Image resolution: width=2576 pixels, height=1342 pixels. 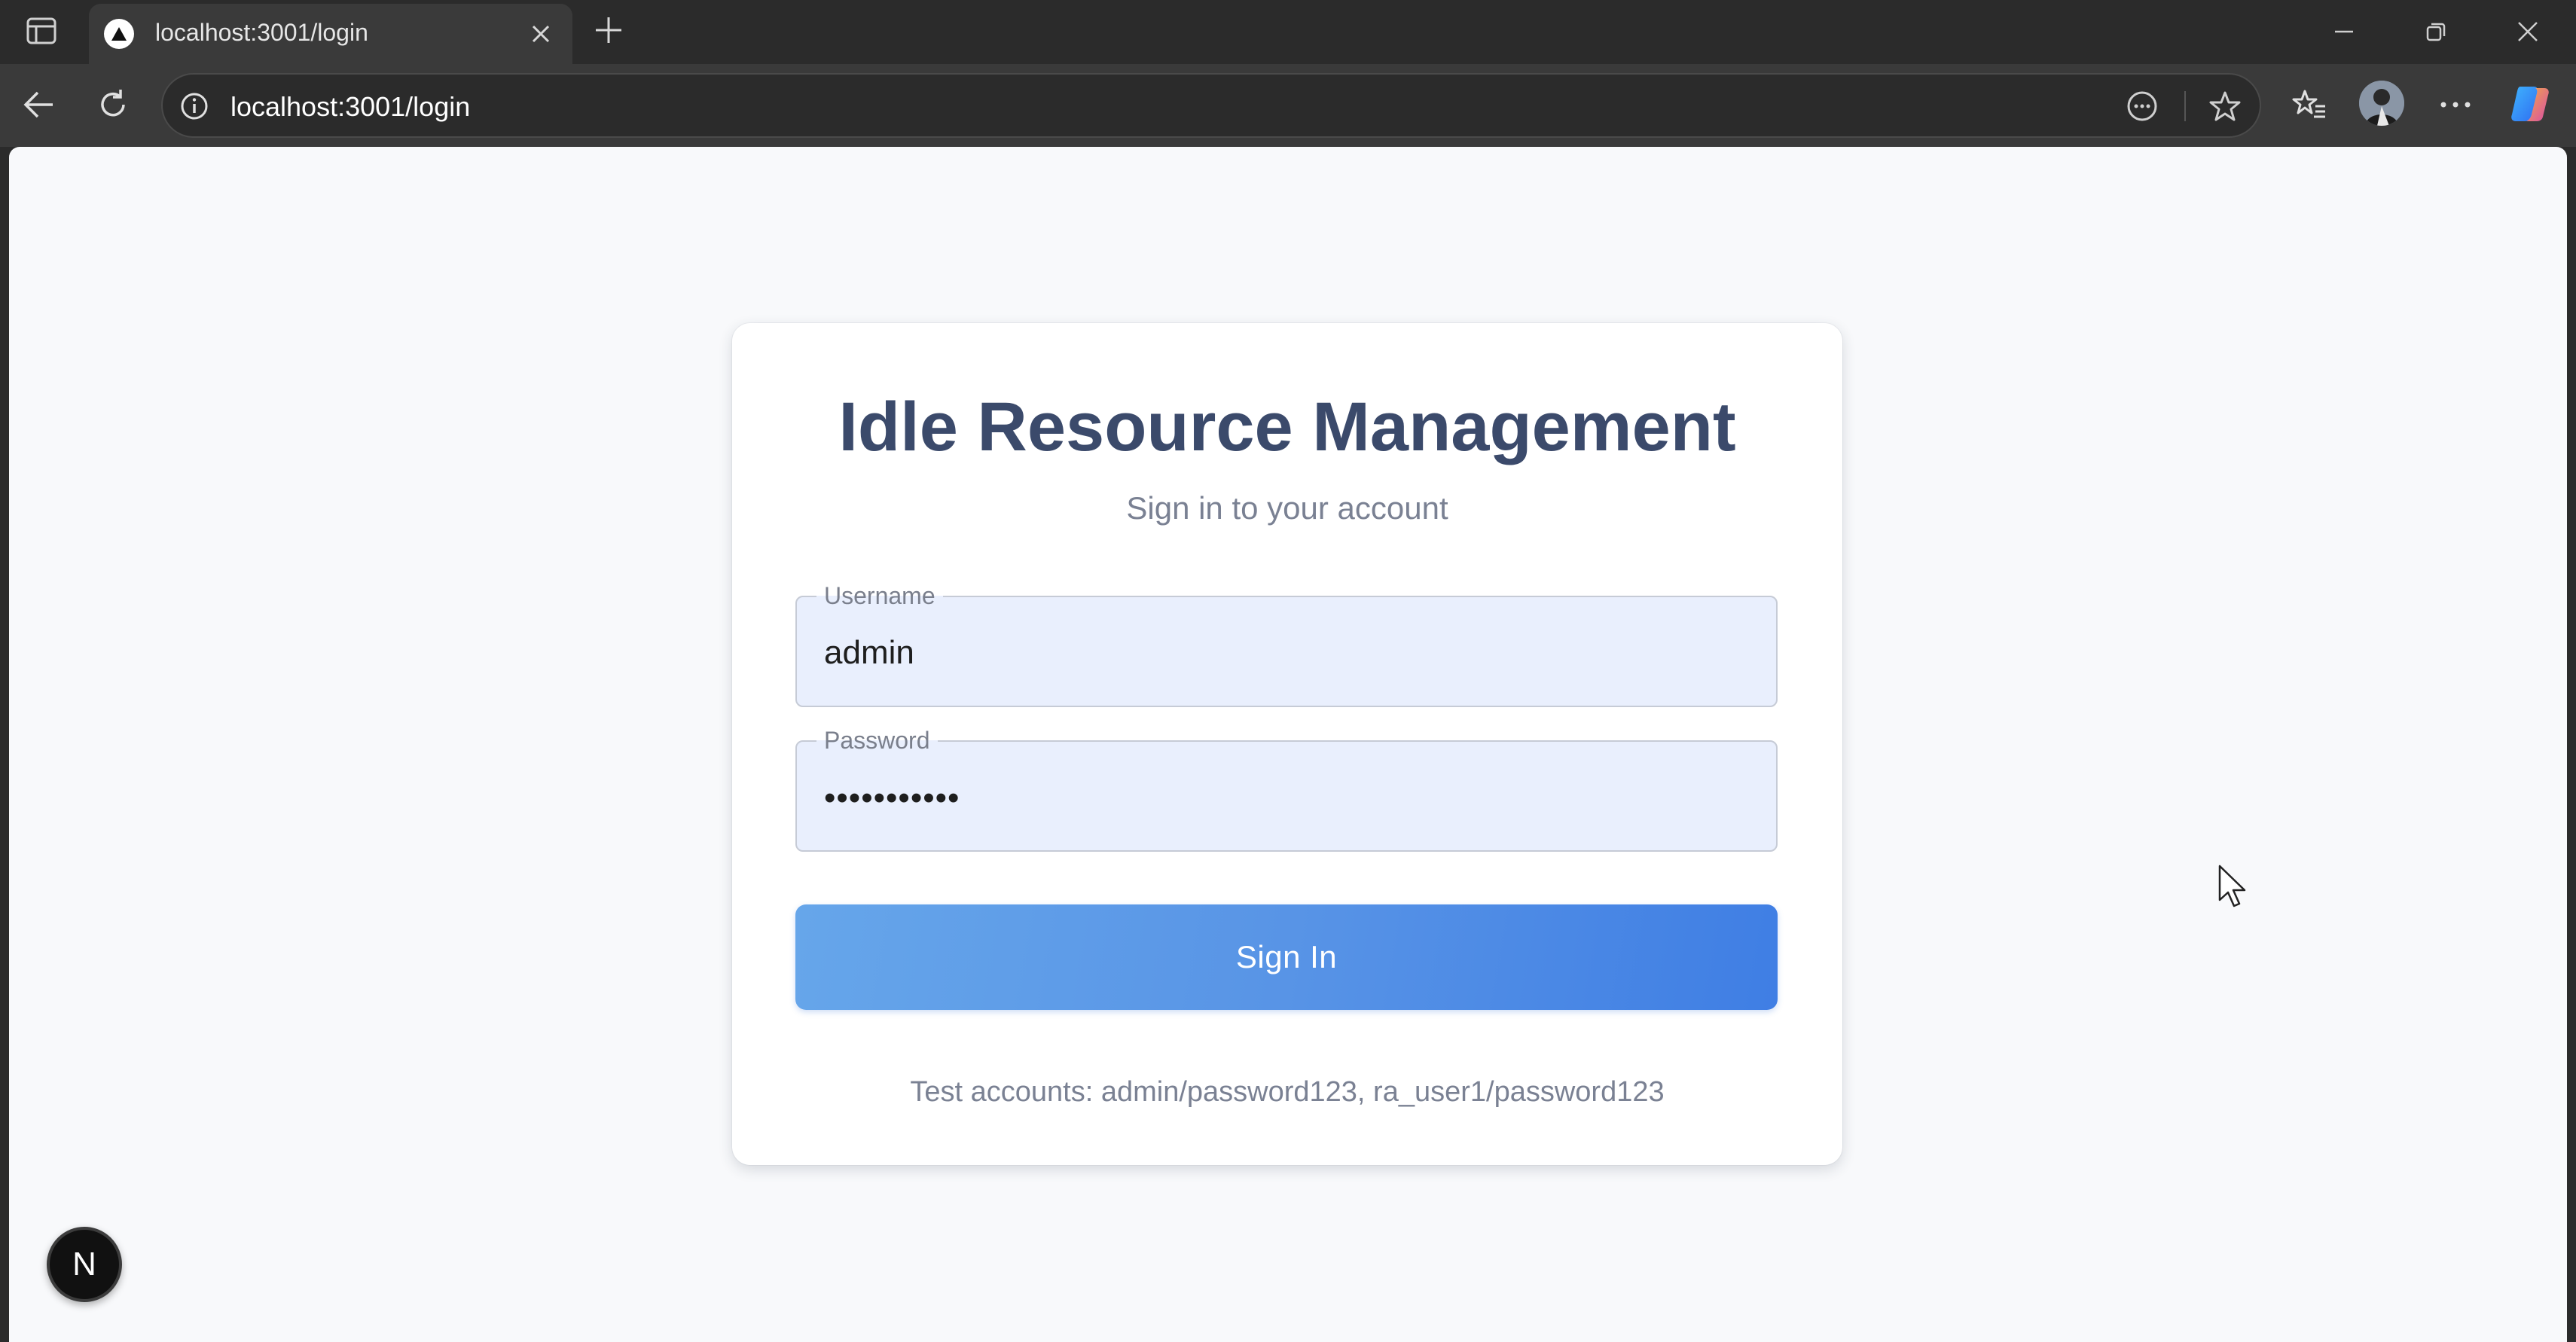 I want to click on close-window-button, so click(x=2528, y=32).